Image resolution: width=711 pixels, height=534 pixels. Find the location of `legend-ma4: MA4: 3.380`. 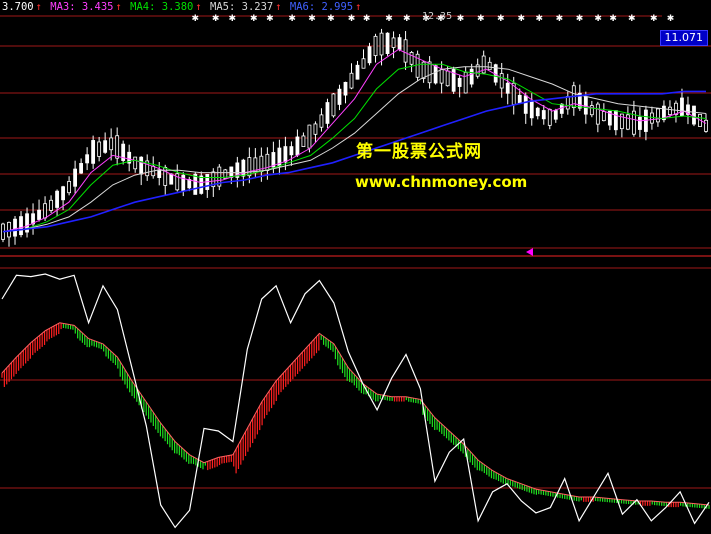

legend-ma4: MA4: 3.380 is located at coordinates (162, 7).